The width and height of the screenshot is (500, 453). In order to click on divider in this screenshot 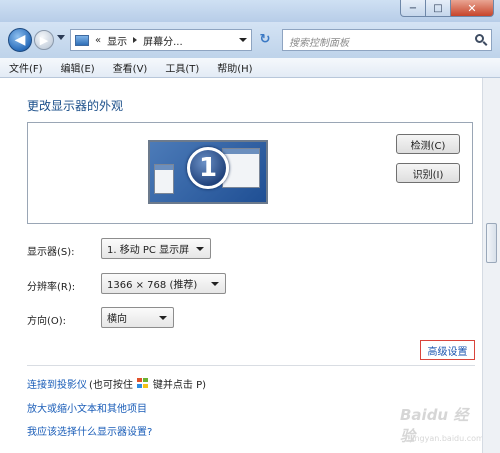, I will do `click(251, 365)`.